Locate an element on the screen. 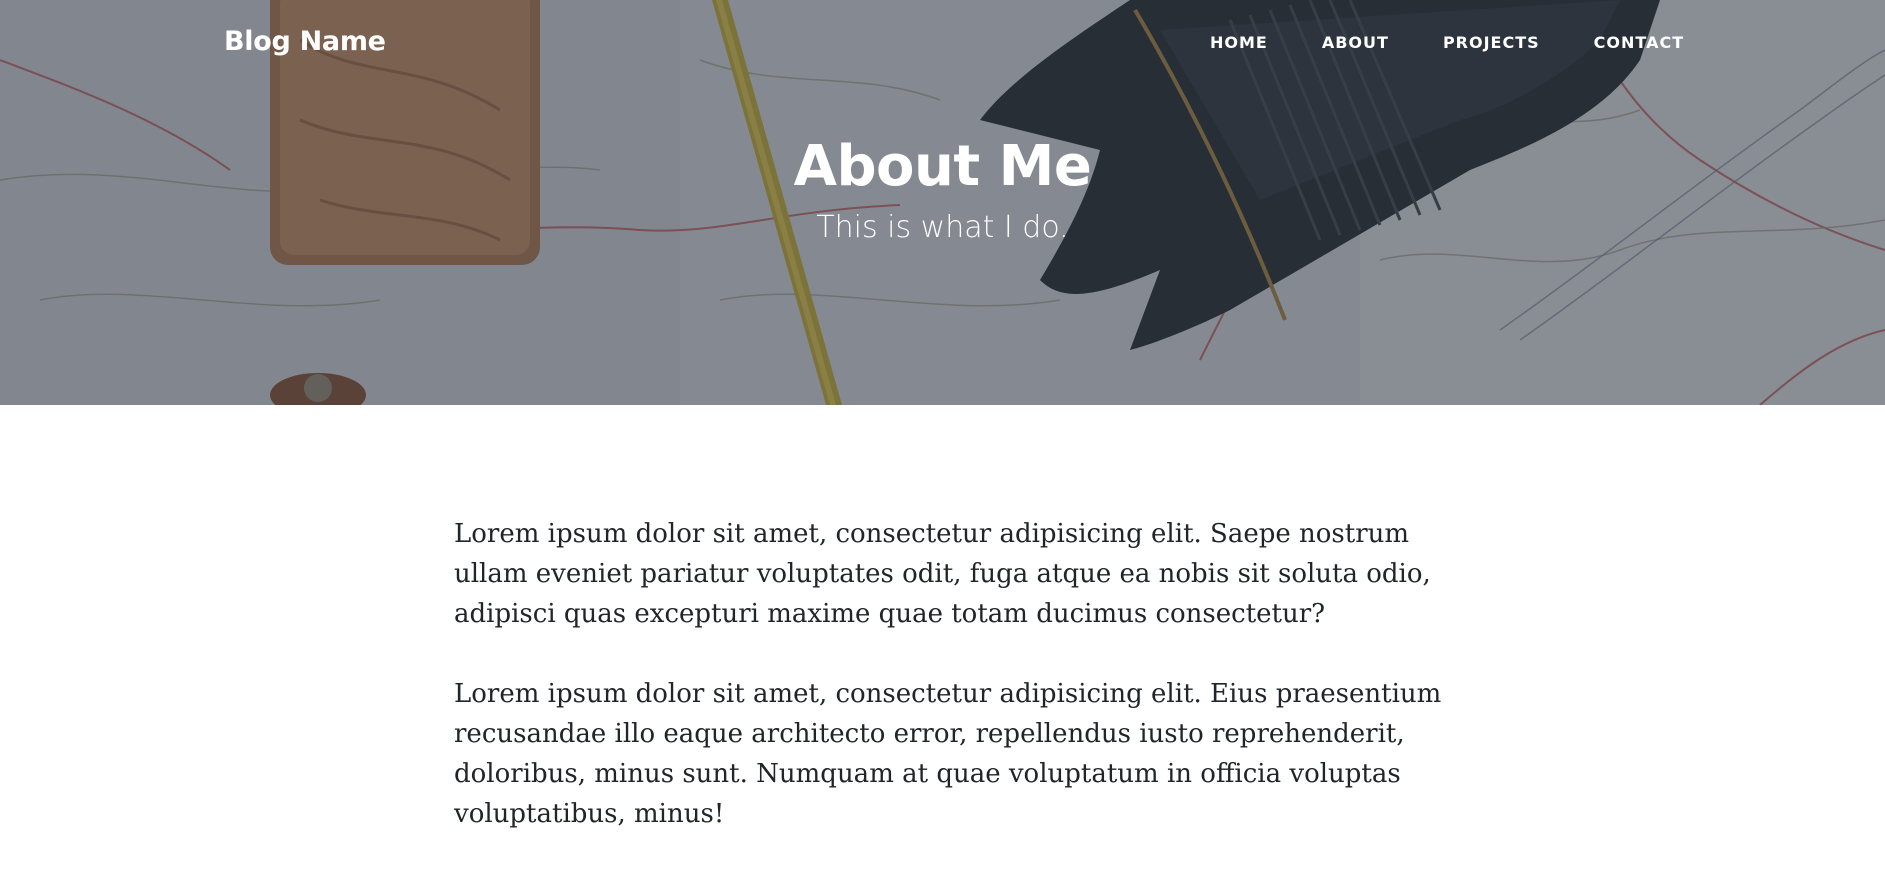  nav-link-home: HOME is located at coordinates (1239, 42).